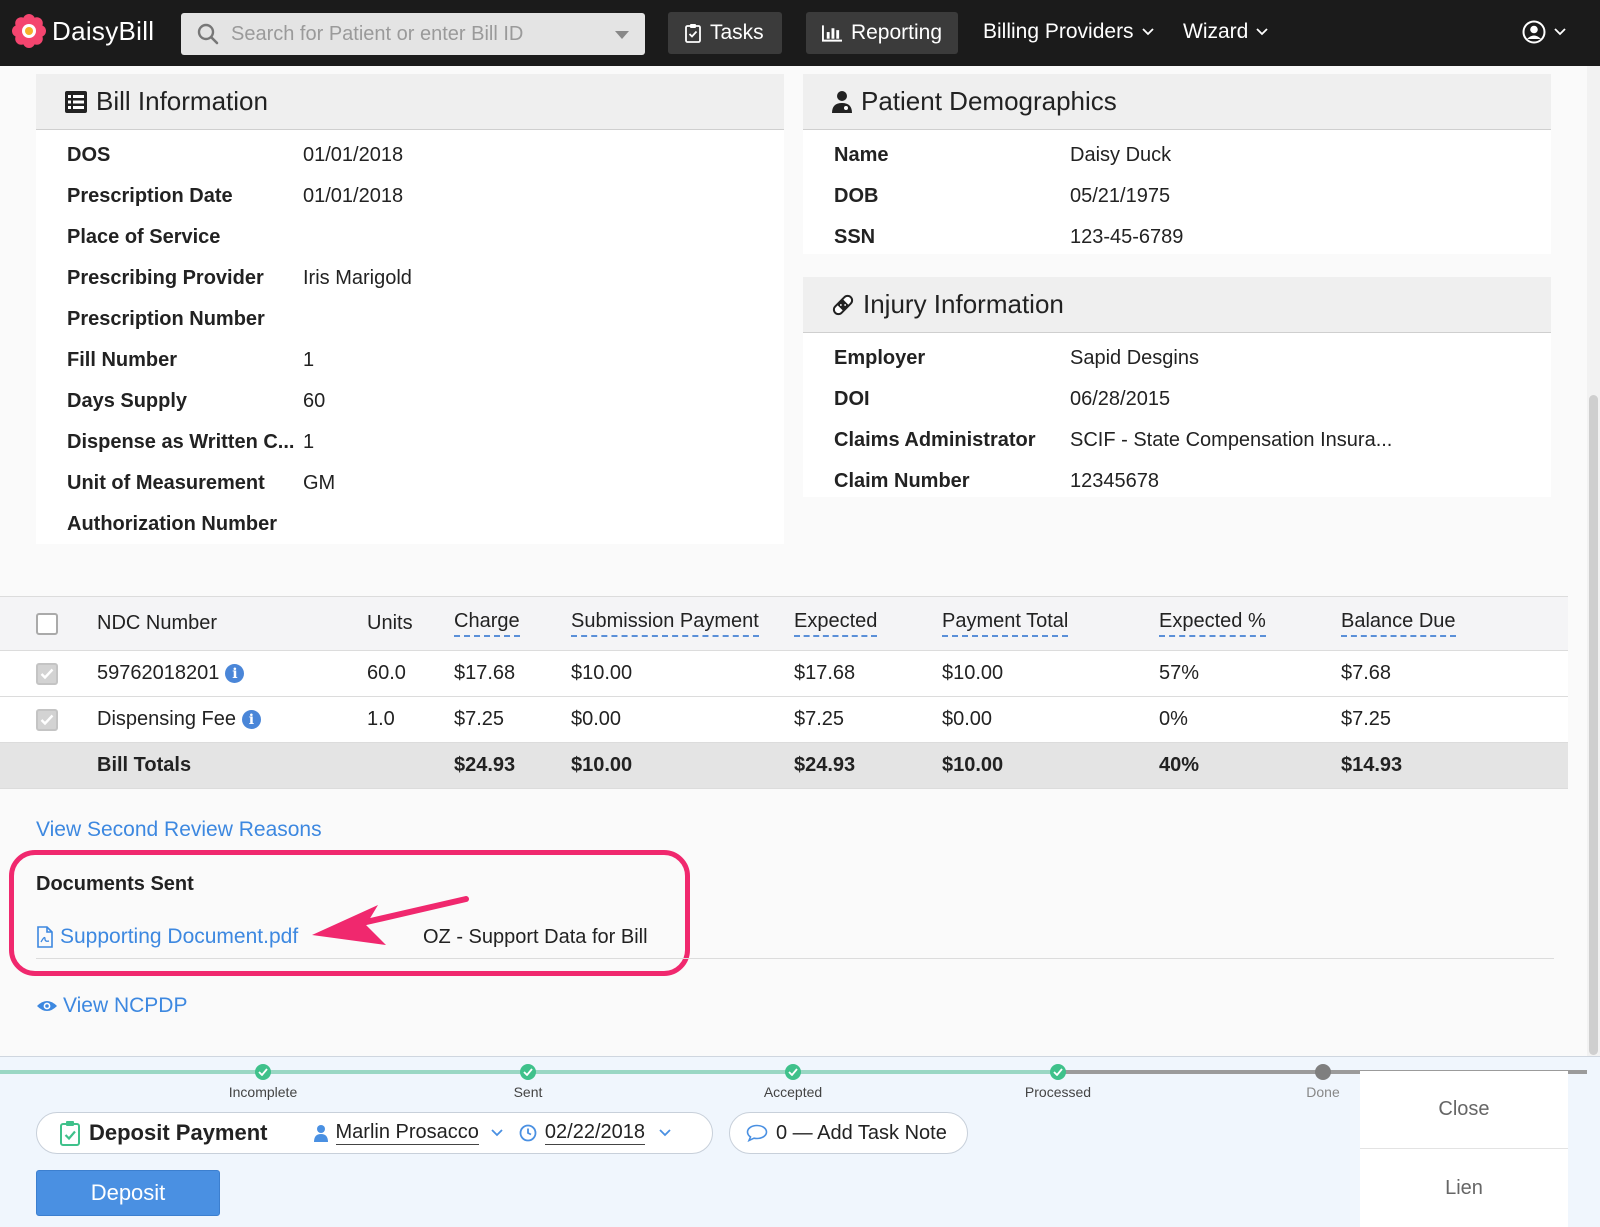 The width and height of the screenshot is (1600, 1227). Describe the element at coordinates (1544, 32) in the screenshot. I see `user-menu` at that location.